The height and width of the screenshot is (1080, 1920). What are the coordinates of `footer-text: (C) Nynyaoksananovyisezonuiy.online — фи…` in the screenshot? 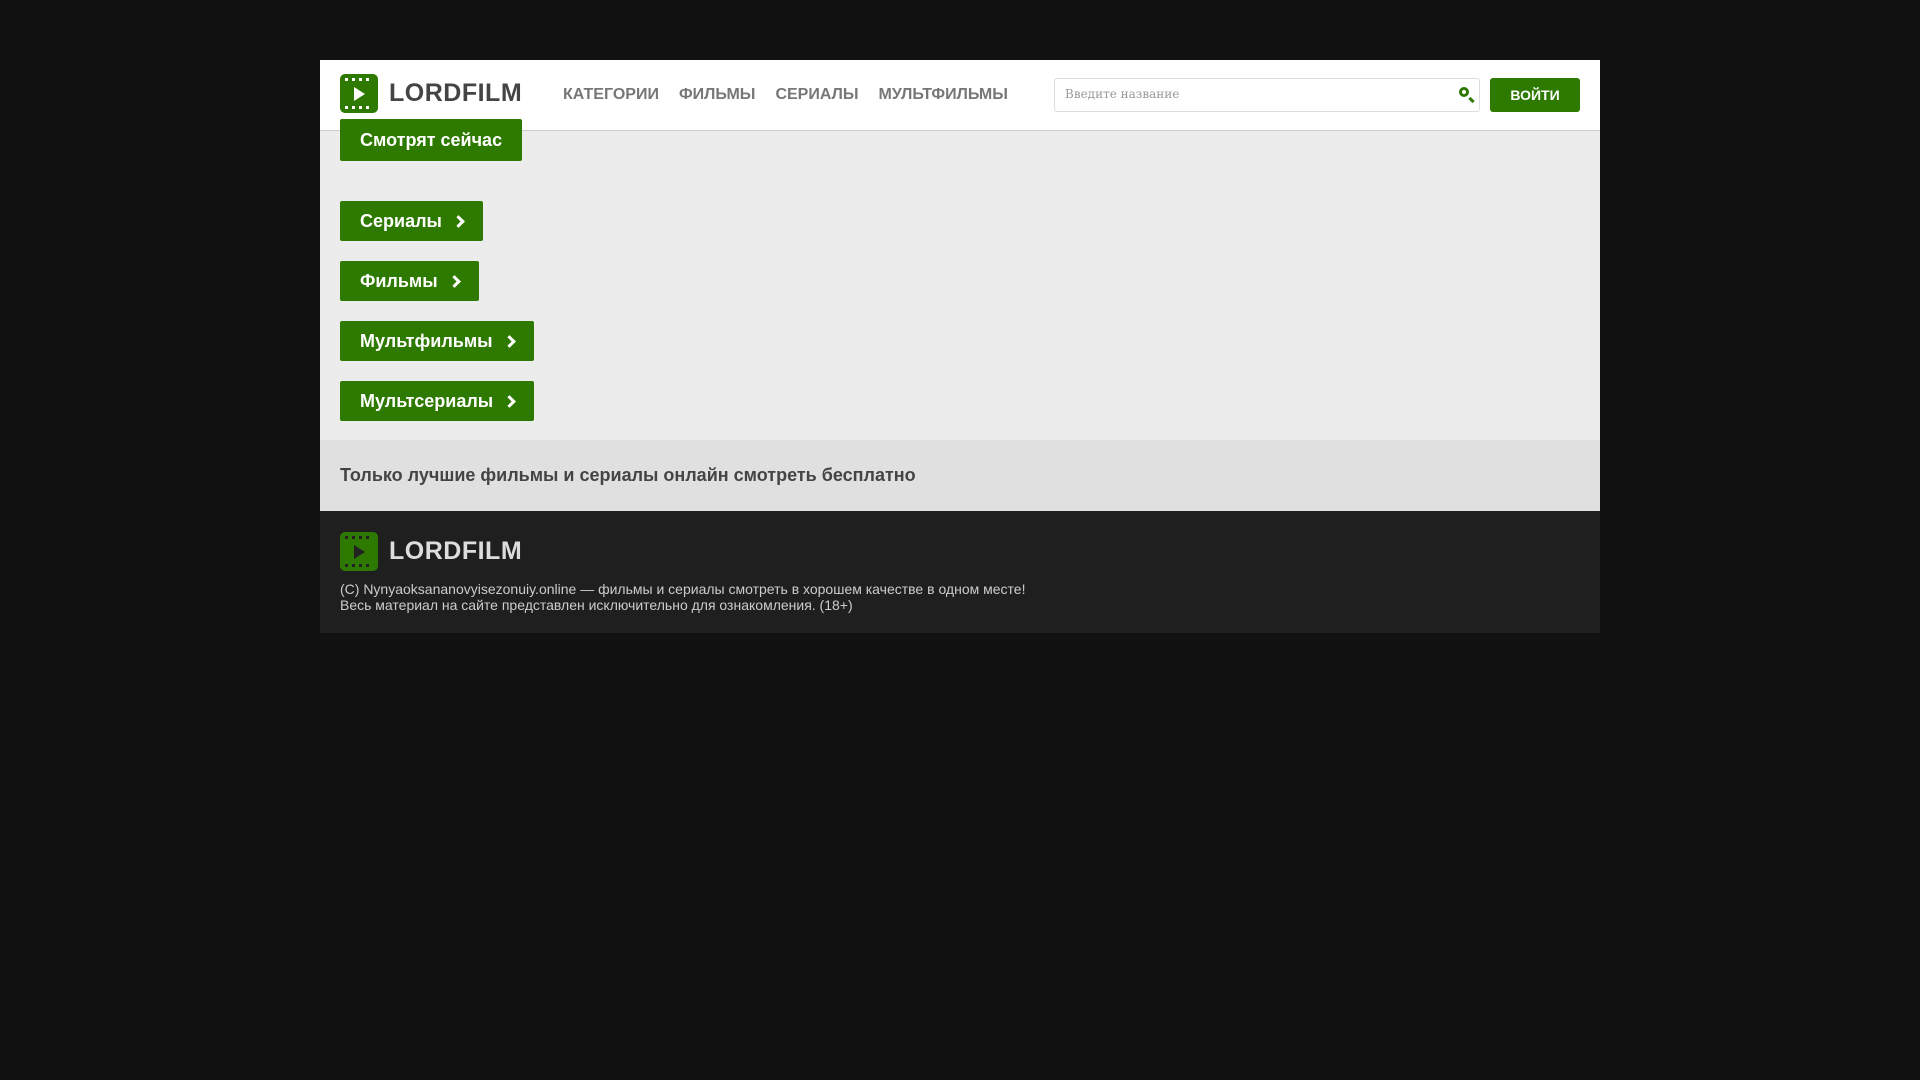 It's located at (682, 597).